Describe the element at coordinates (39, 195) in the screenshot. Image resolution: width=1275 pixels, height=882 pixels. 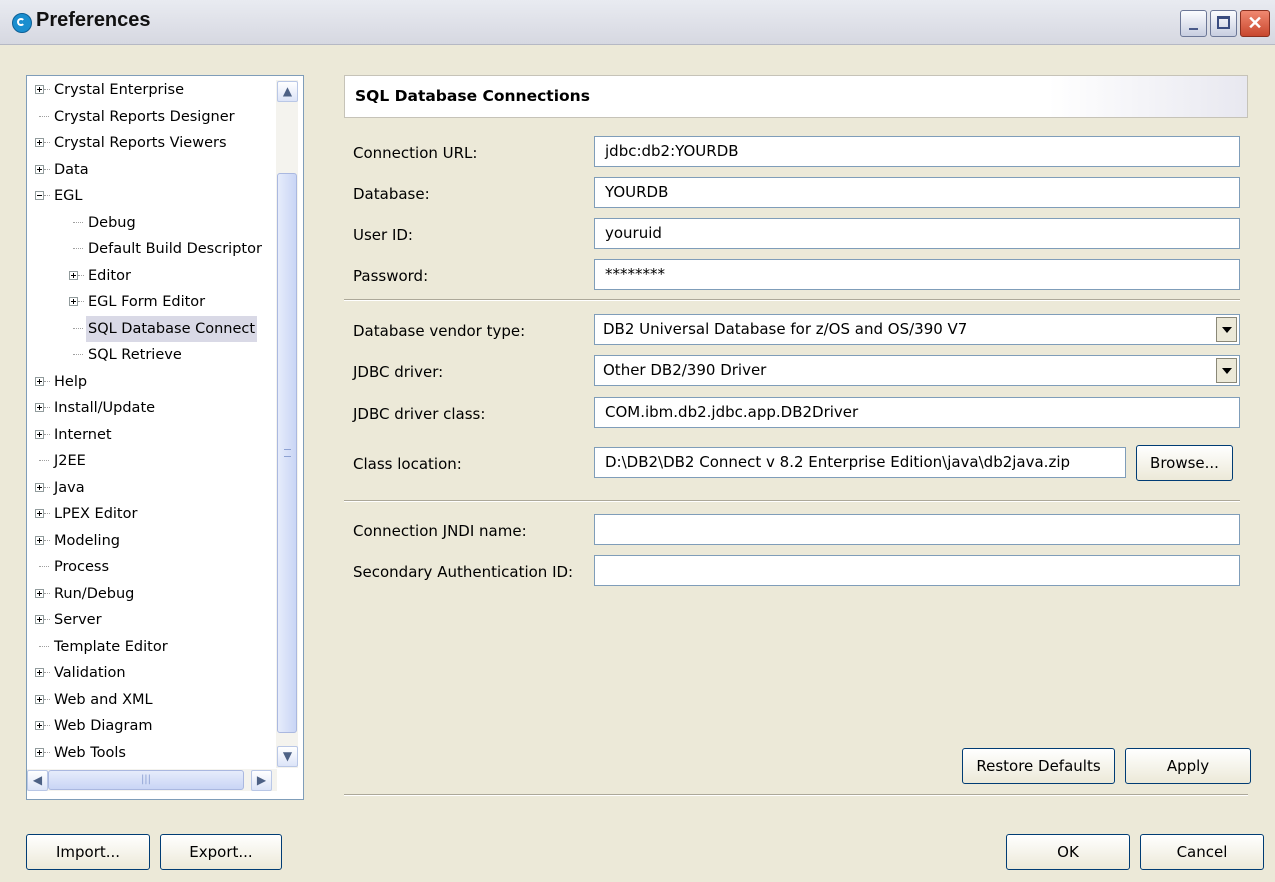
I see `collapse-icon` at that location.